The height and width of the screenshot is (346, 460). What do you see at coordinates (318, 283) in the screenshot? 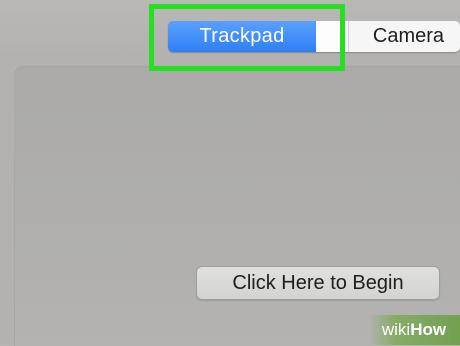
I see `click-here-to-begin-button: Click Here to Begin` at bounding box center [318, 283].